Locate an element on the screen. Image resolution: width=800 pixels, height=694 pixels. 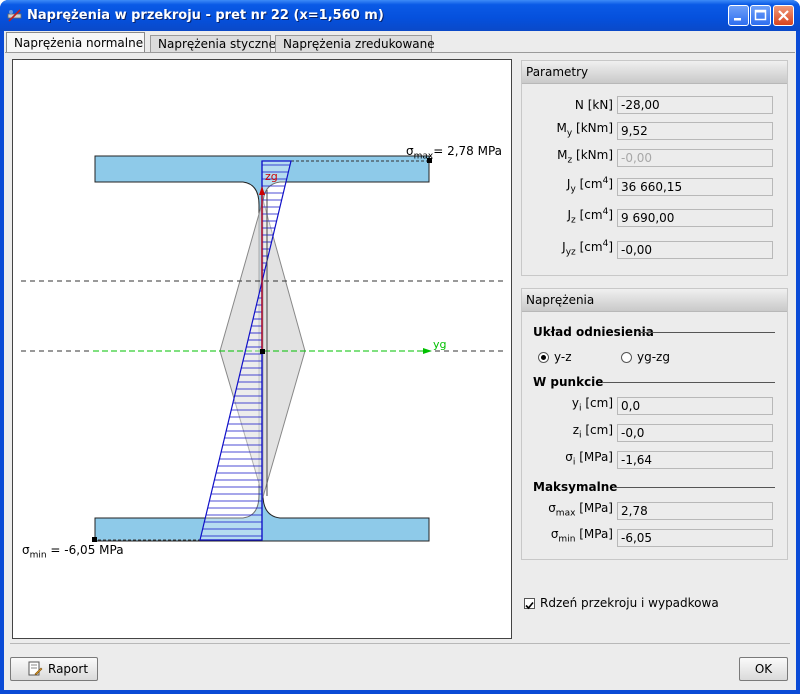
uklad-group-line is located at coordinates (707, 332).